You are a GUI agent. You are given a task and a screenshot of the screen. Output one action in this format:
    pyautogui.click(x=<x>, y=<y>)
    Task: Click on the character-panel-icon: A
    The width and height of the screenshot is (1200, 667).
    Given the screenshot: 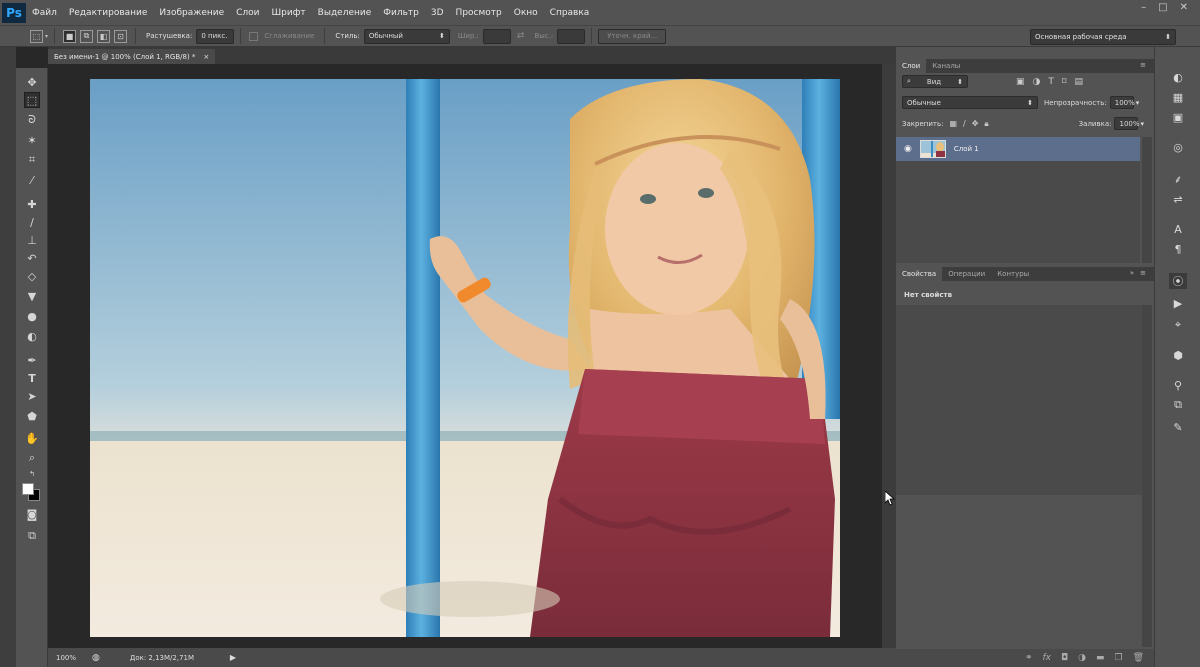 What is the action you would take?
    pyautogui.click(x=1178, y=229)
    